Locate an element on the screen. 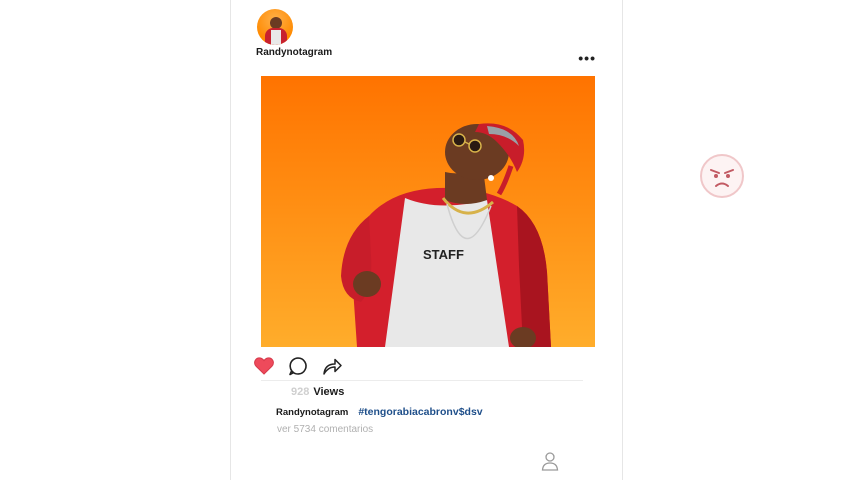 The width and height of the screenshot is (852, 480). angry-emoji-icon is located at coordinates (722, 176).